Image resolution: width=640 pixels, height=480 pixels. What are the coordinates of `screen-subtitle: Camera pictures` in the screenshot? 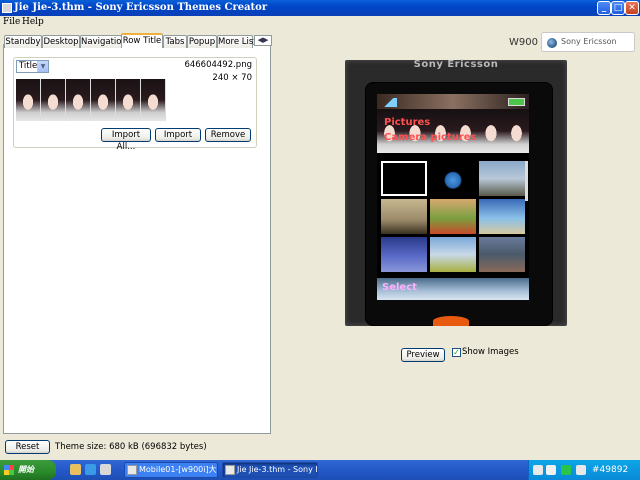 It's located at (430, 137).